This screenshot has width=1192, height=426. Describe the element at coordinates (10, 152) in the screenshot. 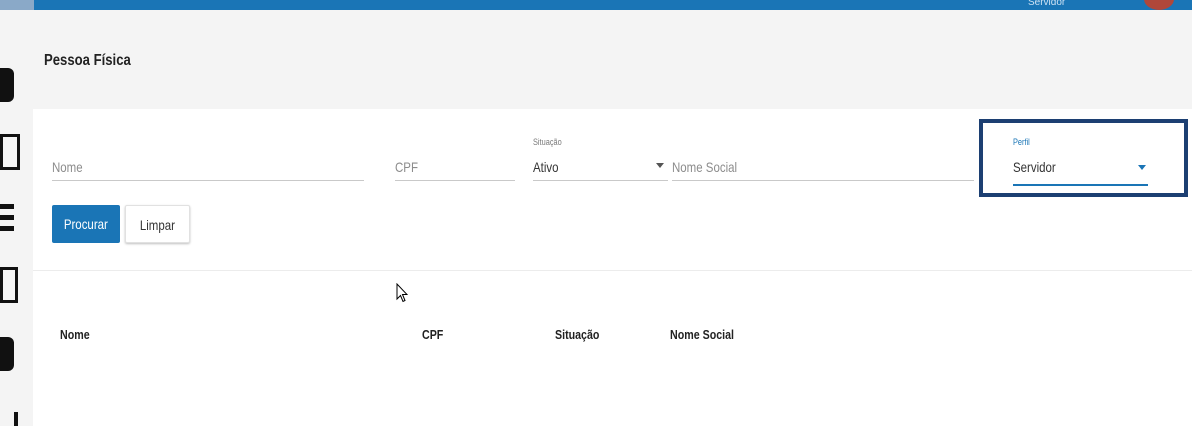

I see `monitor-icon` at that location.